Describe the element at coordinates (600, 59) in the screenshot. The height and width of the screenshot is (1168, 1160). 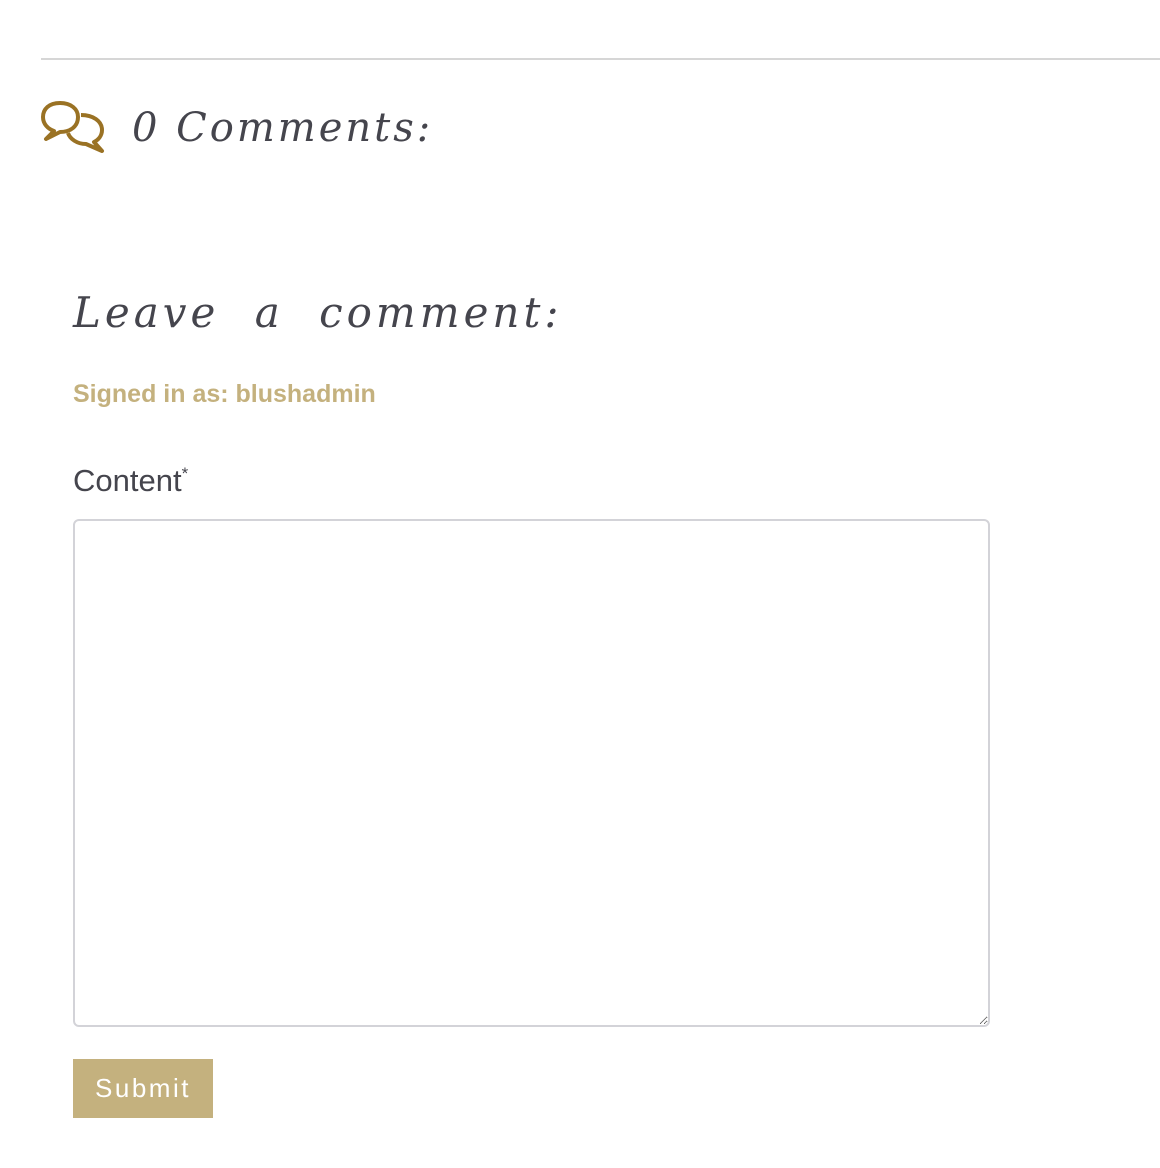
I see `section-divider` at that location.